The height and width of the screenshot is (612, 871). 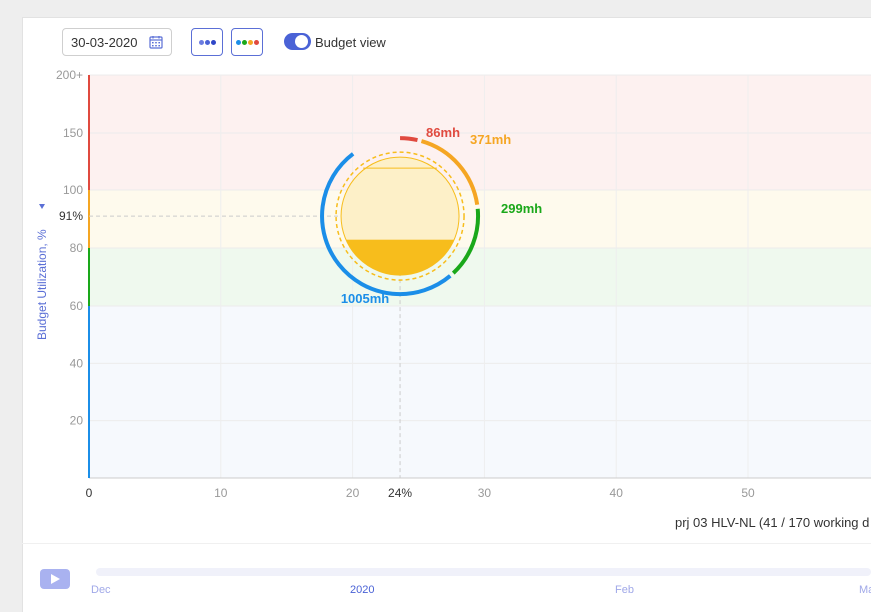 I want to click on point-x-label: 24%, so click(x=400, y=493).